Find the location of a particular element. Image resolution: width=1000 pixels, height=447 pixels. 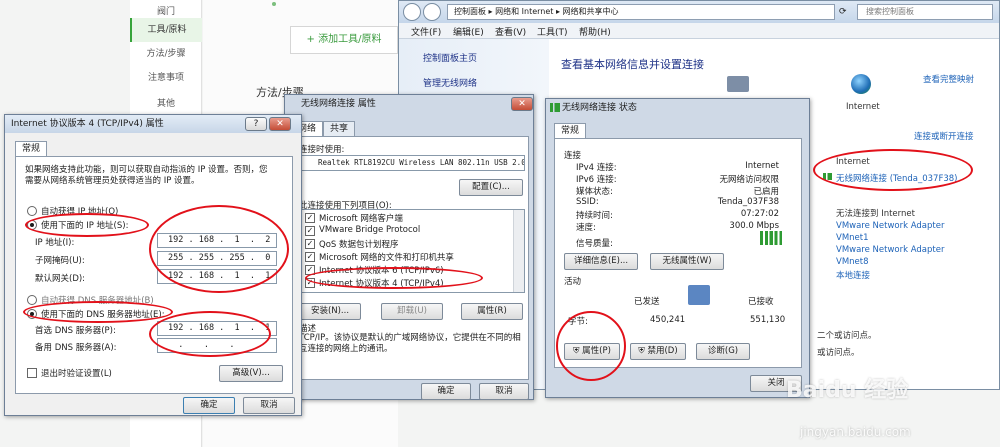

alternate-dns-label: 备用 DNS 服务器(A): is located at coordinates (76, 348).